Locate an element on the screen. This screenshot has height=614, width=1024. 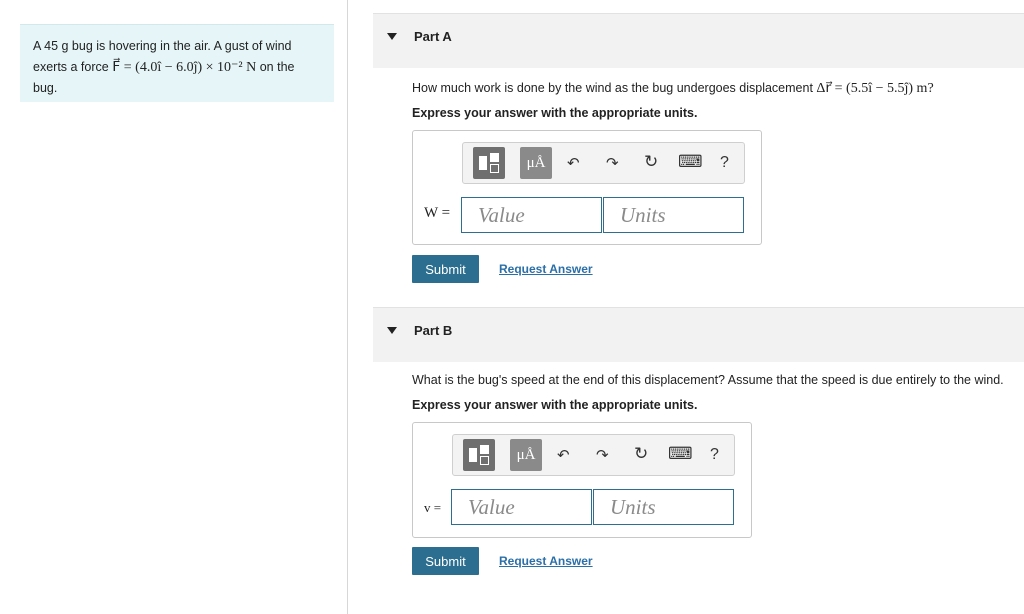
part-b-units-field is located at coordinates (663, 507).